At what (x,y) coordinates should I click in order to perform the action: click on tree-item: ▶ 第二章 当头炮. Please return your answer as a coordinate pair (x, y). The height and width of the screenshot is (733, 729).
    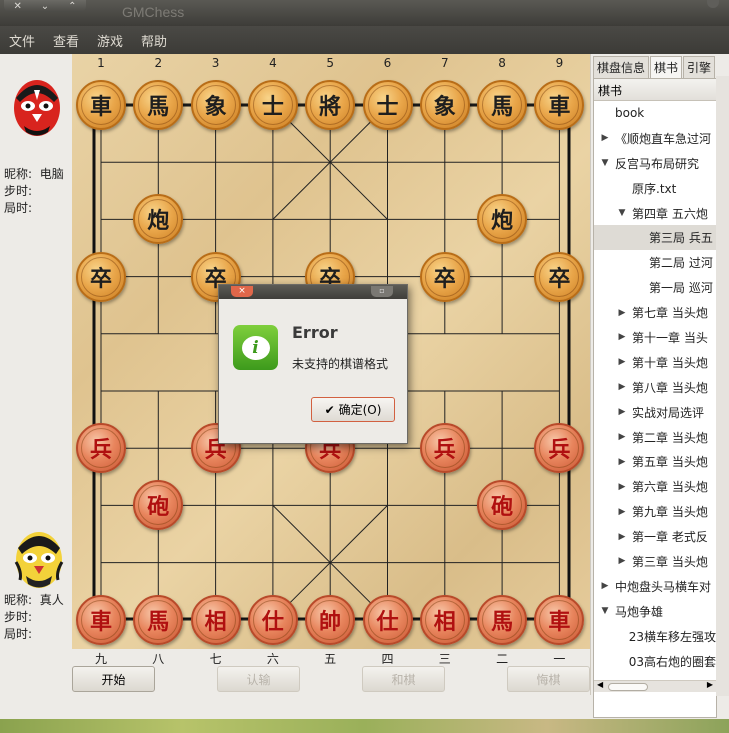
    Looking at the image, I should click on (655, 437).